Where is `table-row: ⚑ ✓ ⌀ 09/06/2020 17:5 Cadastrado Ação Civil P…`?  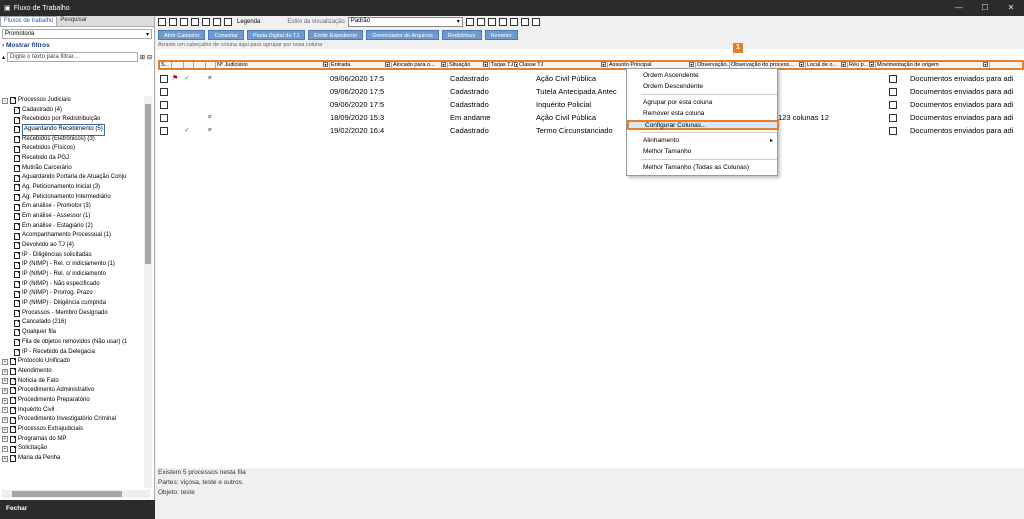
table-row: ⚑ ✓ ⌀ 09/06/2020 17:5 Cadastrado Ação Civil P… is located at coordinates (591, 79).